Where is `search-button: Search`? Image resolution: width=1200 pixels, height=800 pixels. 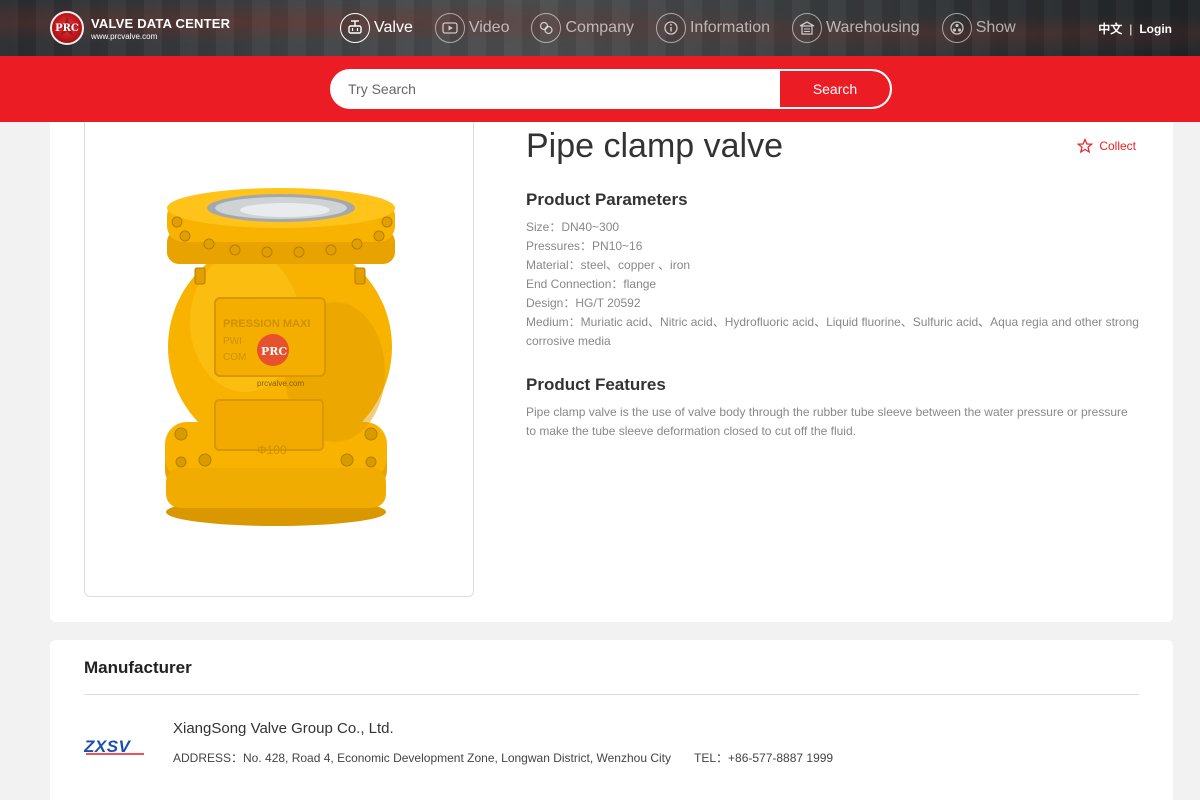 search-button: Search is located at coordinates (835, 89).